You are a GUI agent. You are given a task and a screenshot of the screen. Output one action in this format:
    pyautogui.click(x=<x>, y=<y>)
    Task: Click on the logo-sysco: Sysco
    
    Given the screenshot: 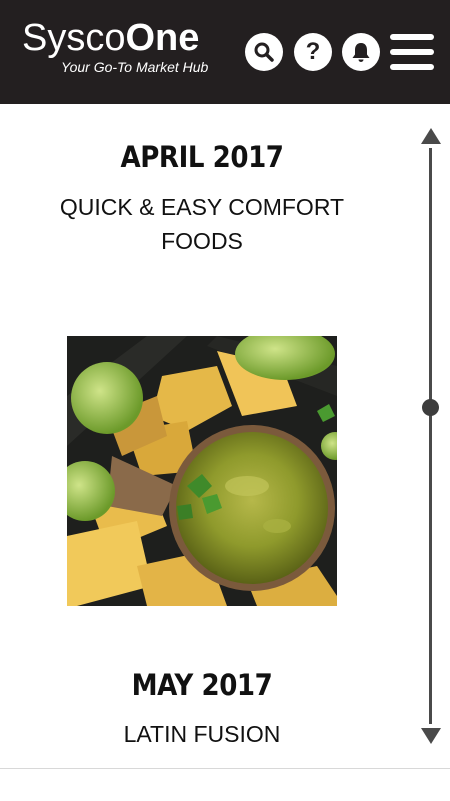 What is the action you would take?
    pyautogui.click(x=74, y=38)
    